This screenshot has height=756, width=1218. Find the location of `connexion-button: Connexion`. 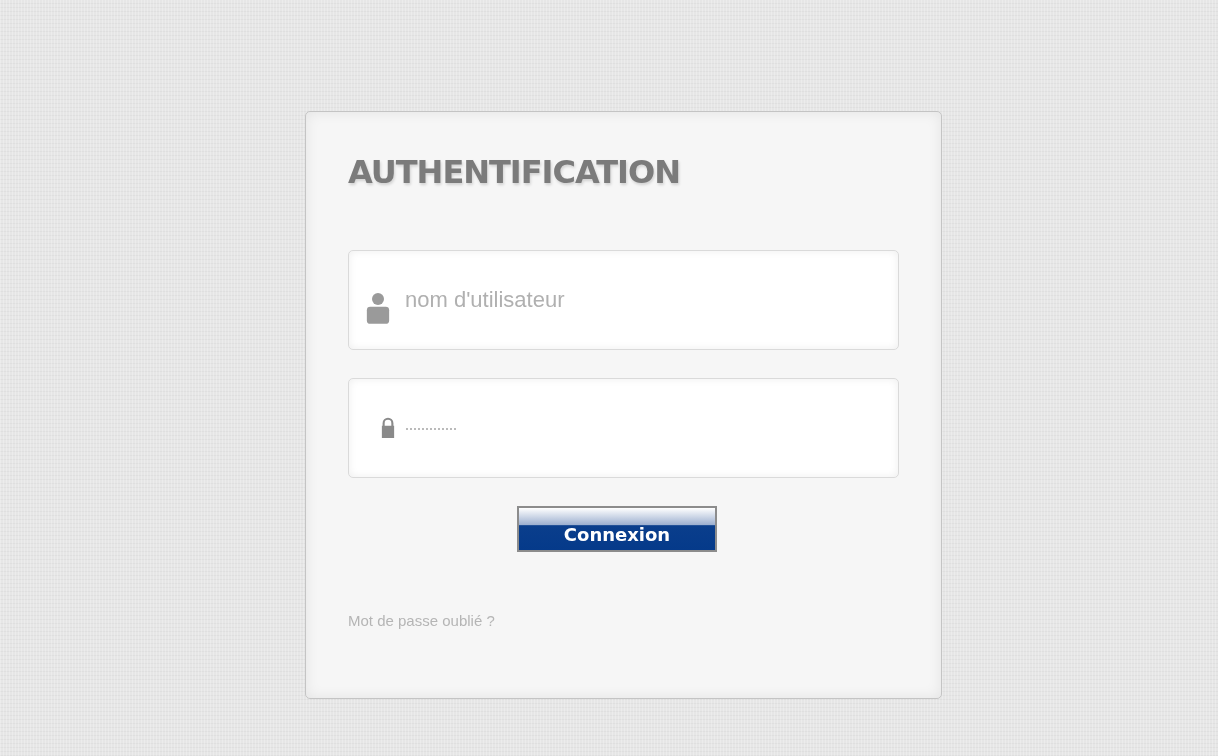

connexion-button: Connexion is located at coordinates (617, 529).